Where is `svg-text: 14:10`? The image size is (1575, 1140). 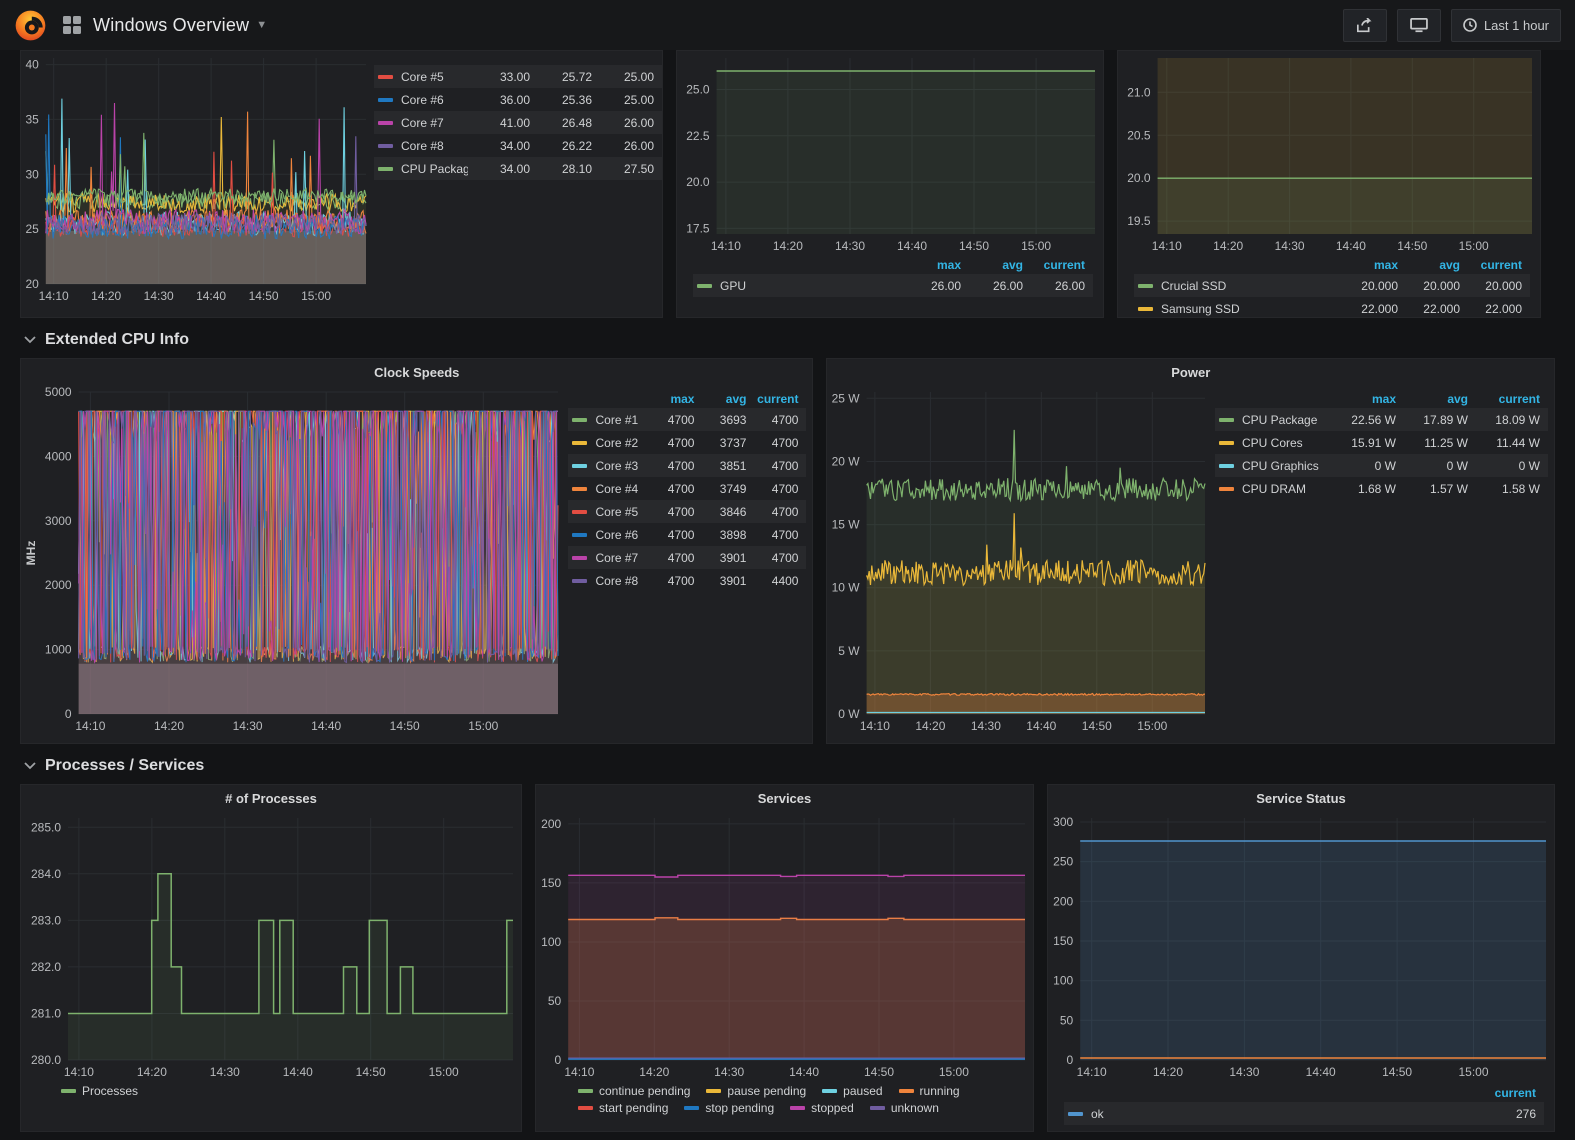 svg-text: 14:10 is located at coordinates (726, 246).